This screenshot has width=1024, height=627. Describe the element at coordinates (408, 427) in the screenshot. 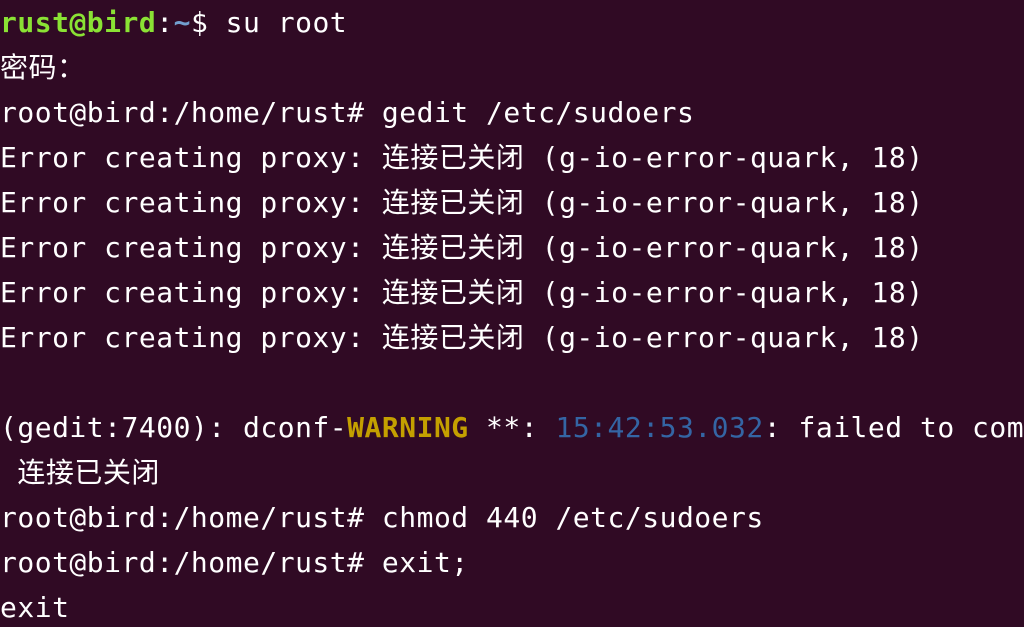

I see `warning-level: WARNING` at that location.